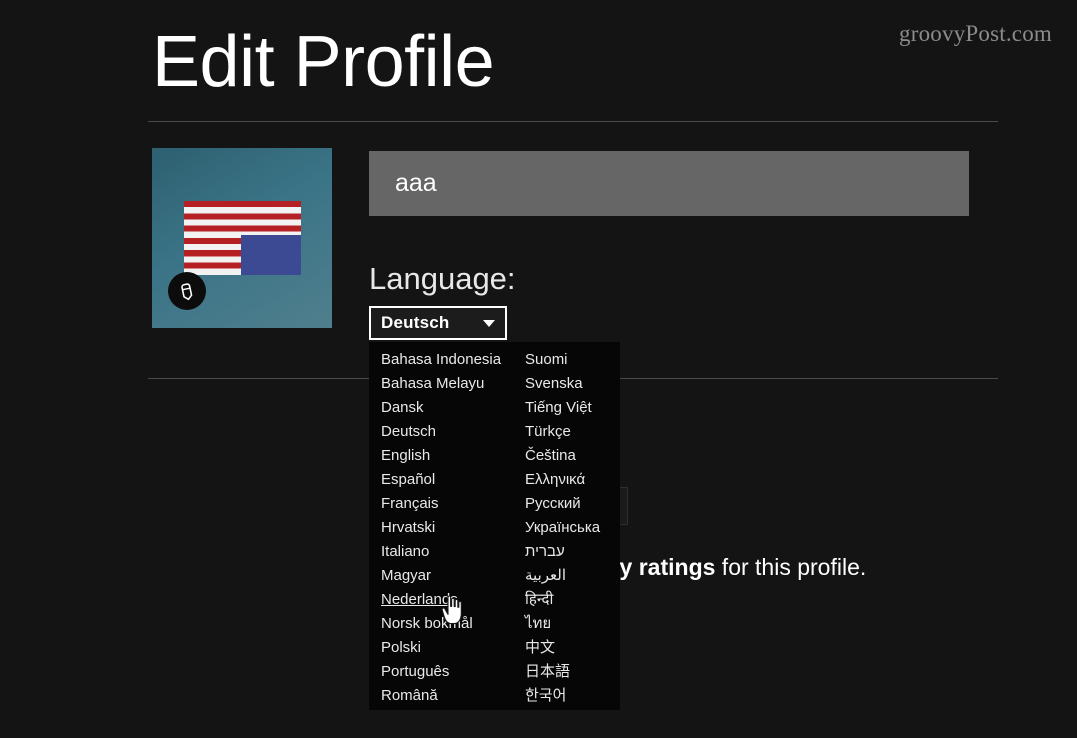  Describe the element at coordinates (450, 480) in the screenshot. I see `language-option: Español` at that location.